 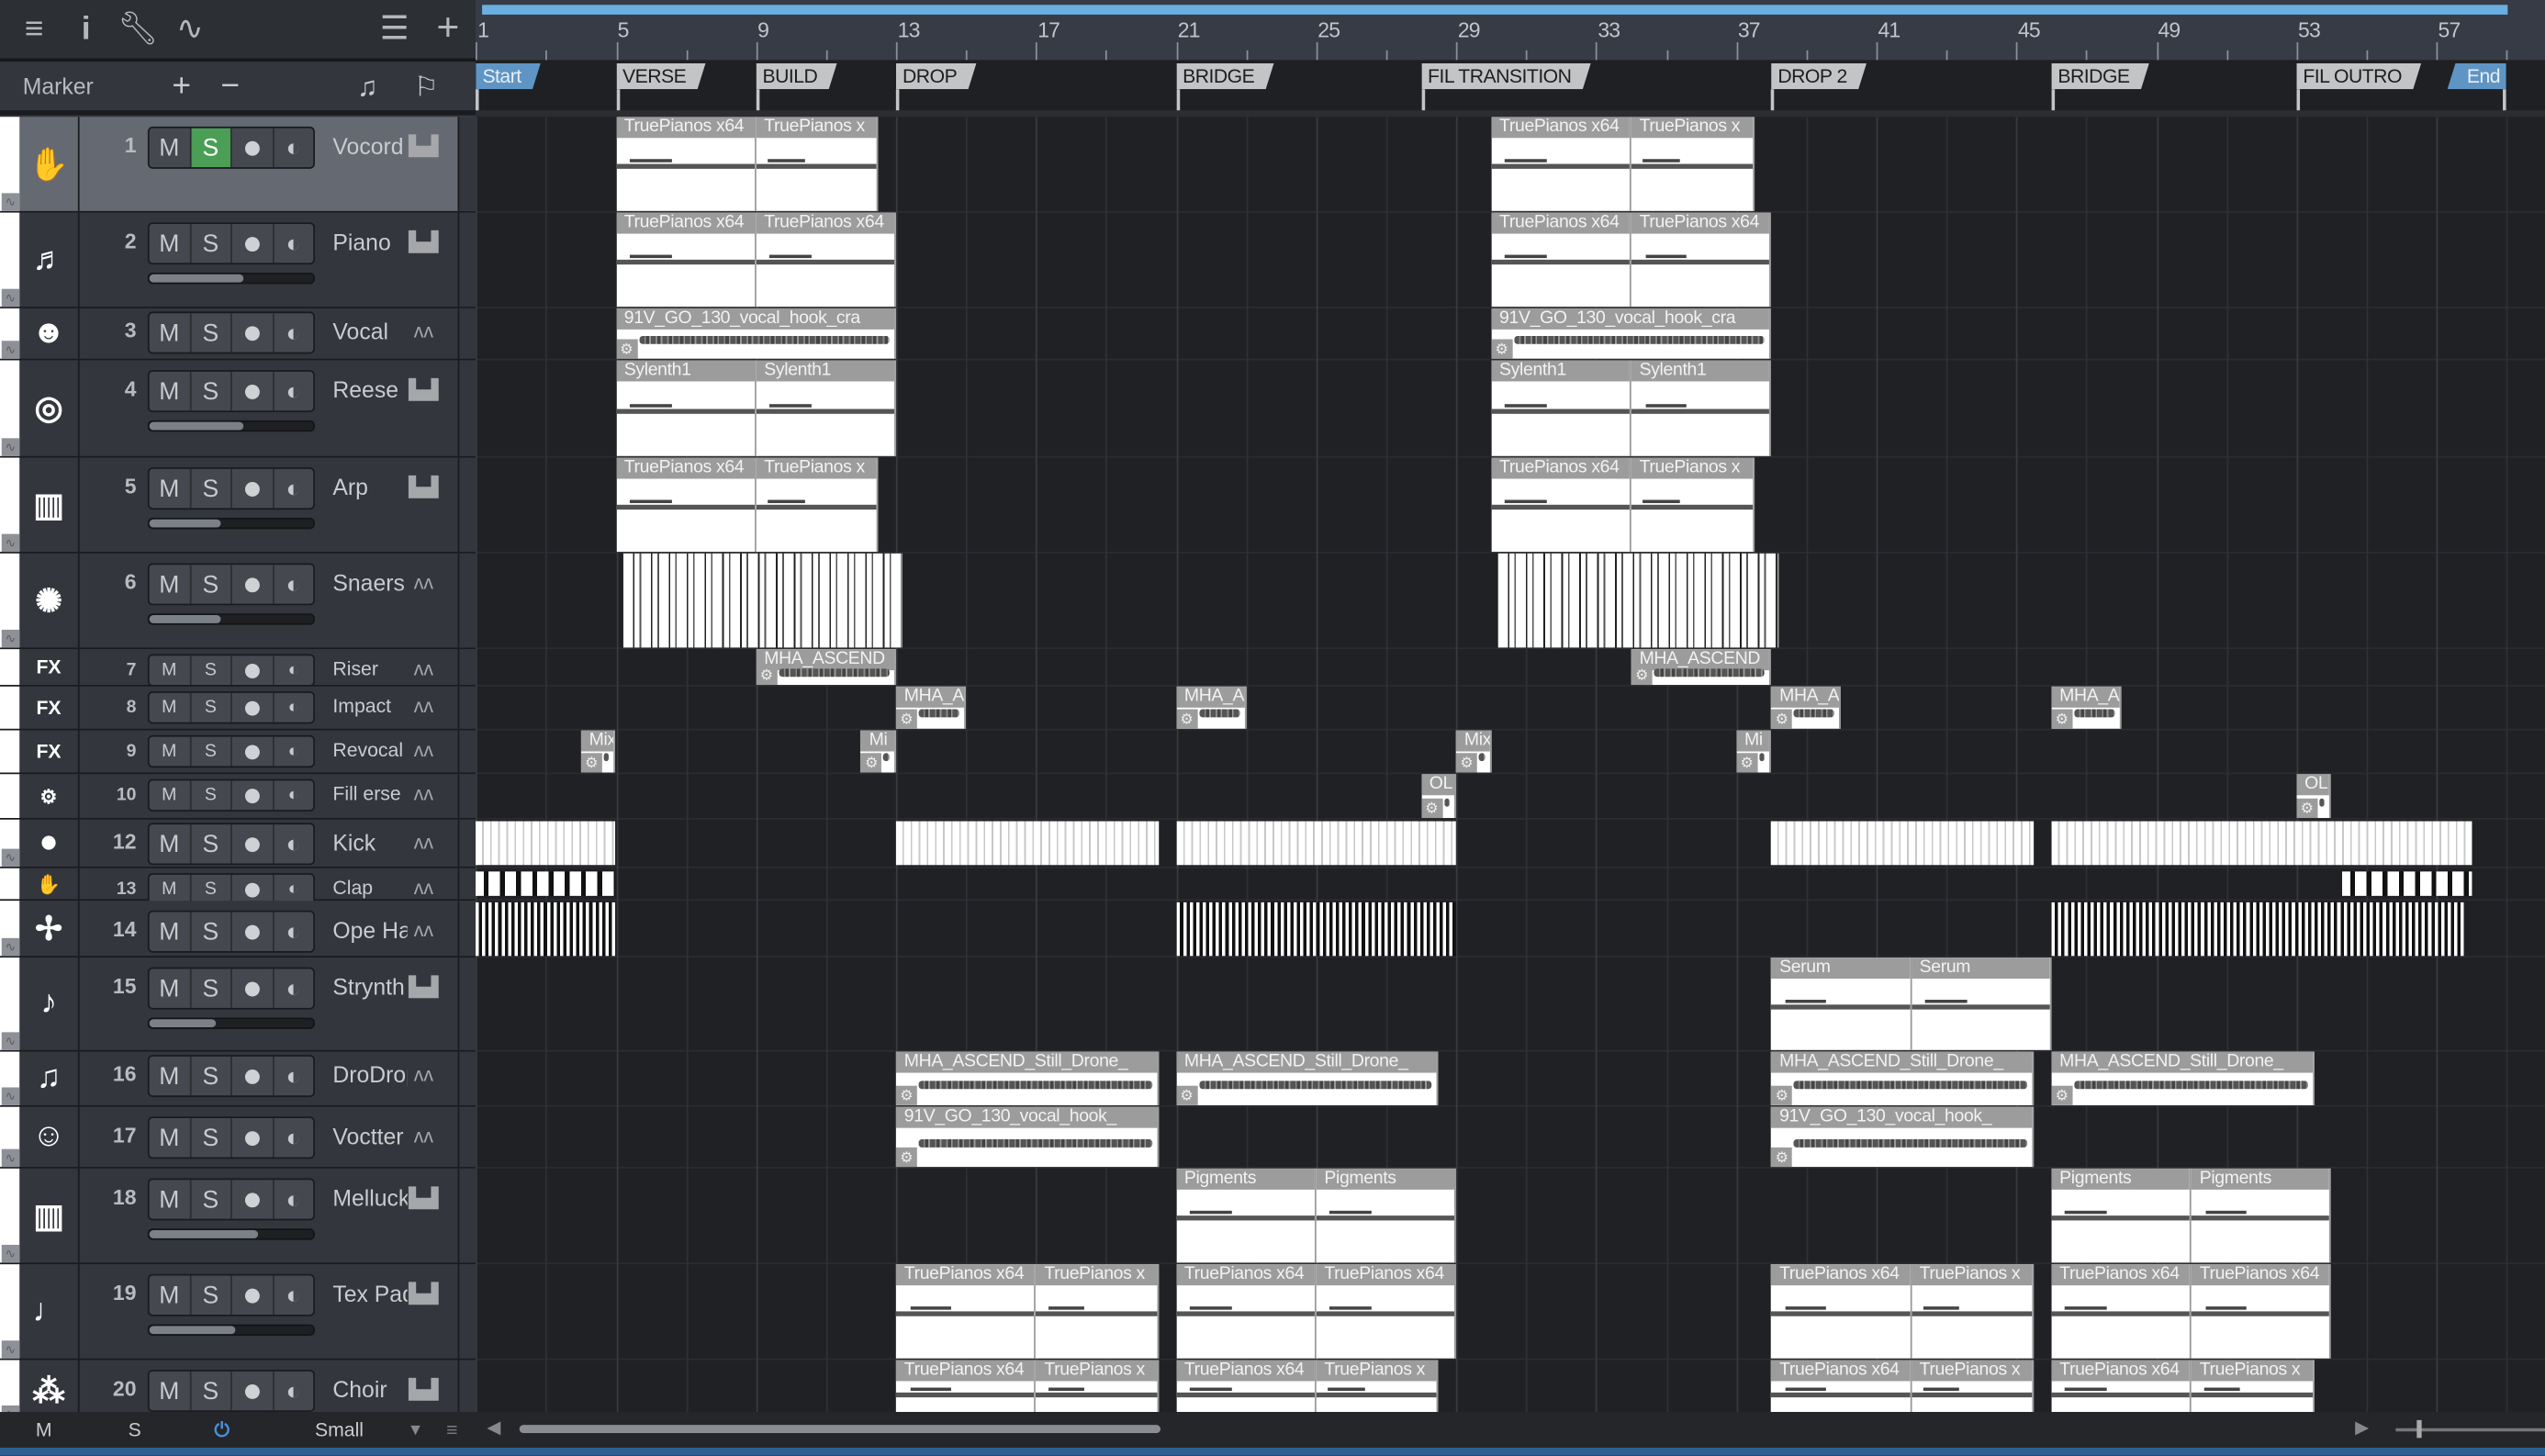 I want to click on track-header-5: ∿ ▥ 5 M S ◐ Arp ▙▟, so click(x=239, y=505).